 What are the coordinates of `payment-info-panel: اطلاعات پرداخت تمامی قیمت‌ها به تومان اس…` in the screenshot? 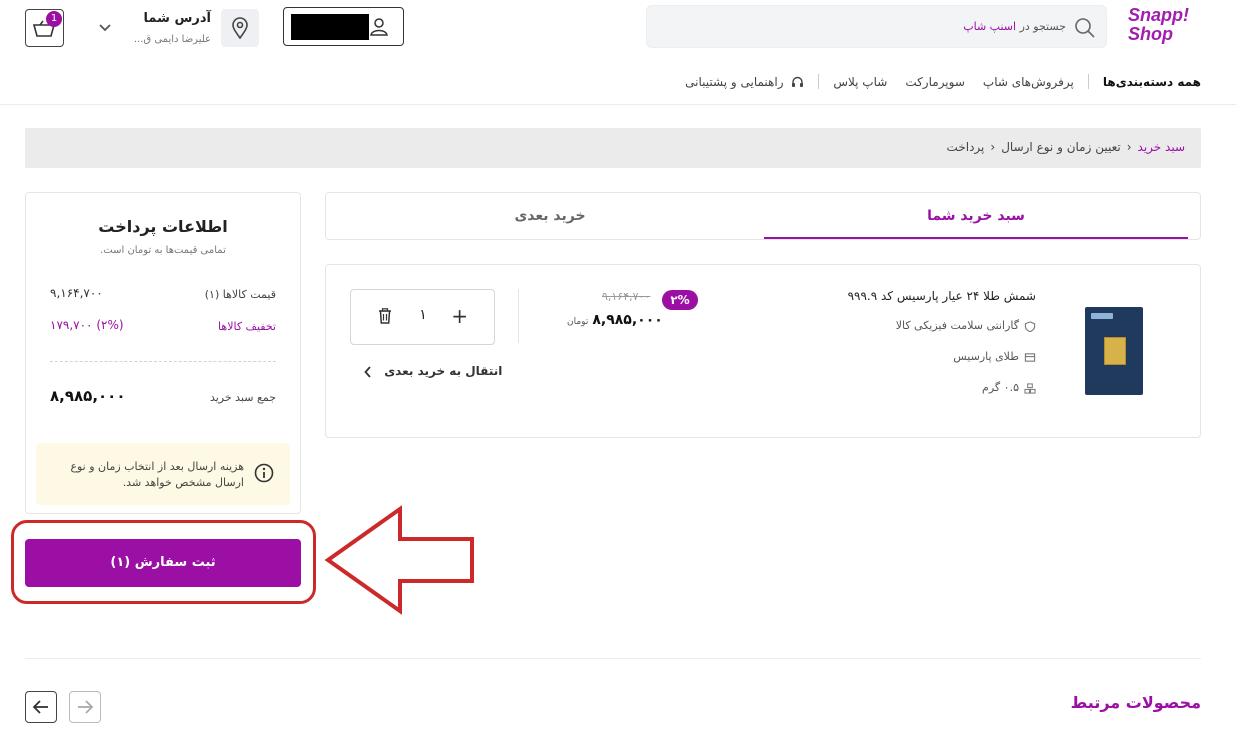 It's located at (163, 353).